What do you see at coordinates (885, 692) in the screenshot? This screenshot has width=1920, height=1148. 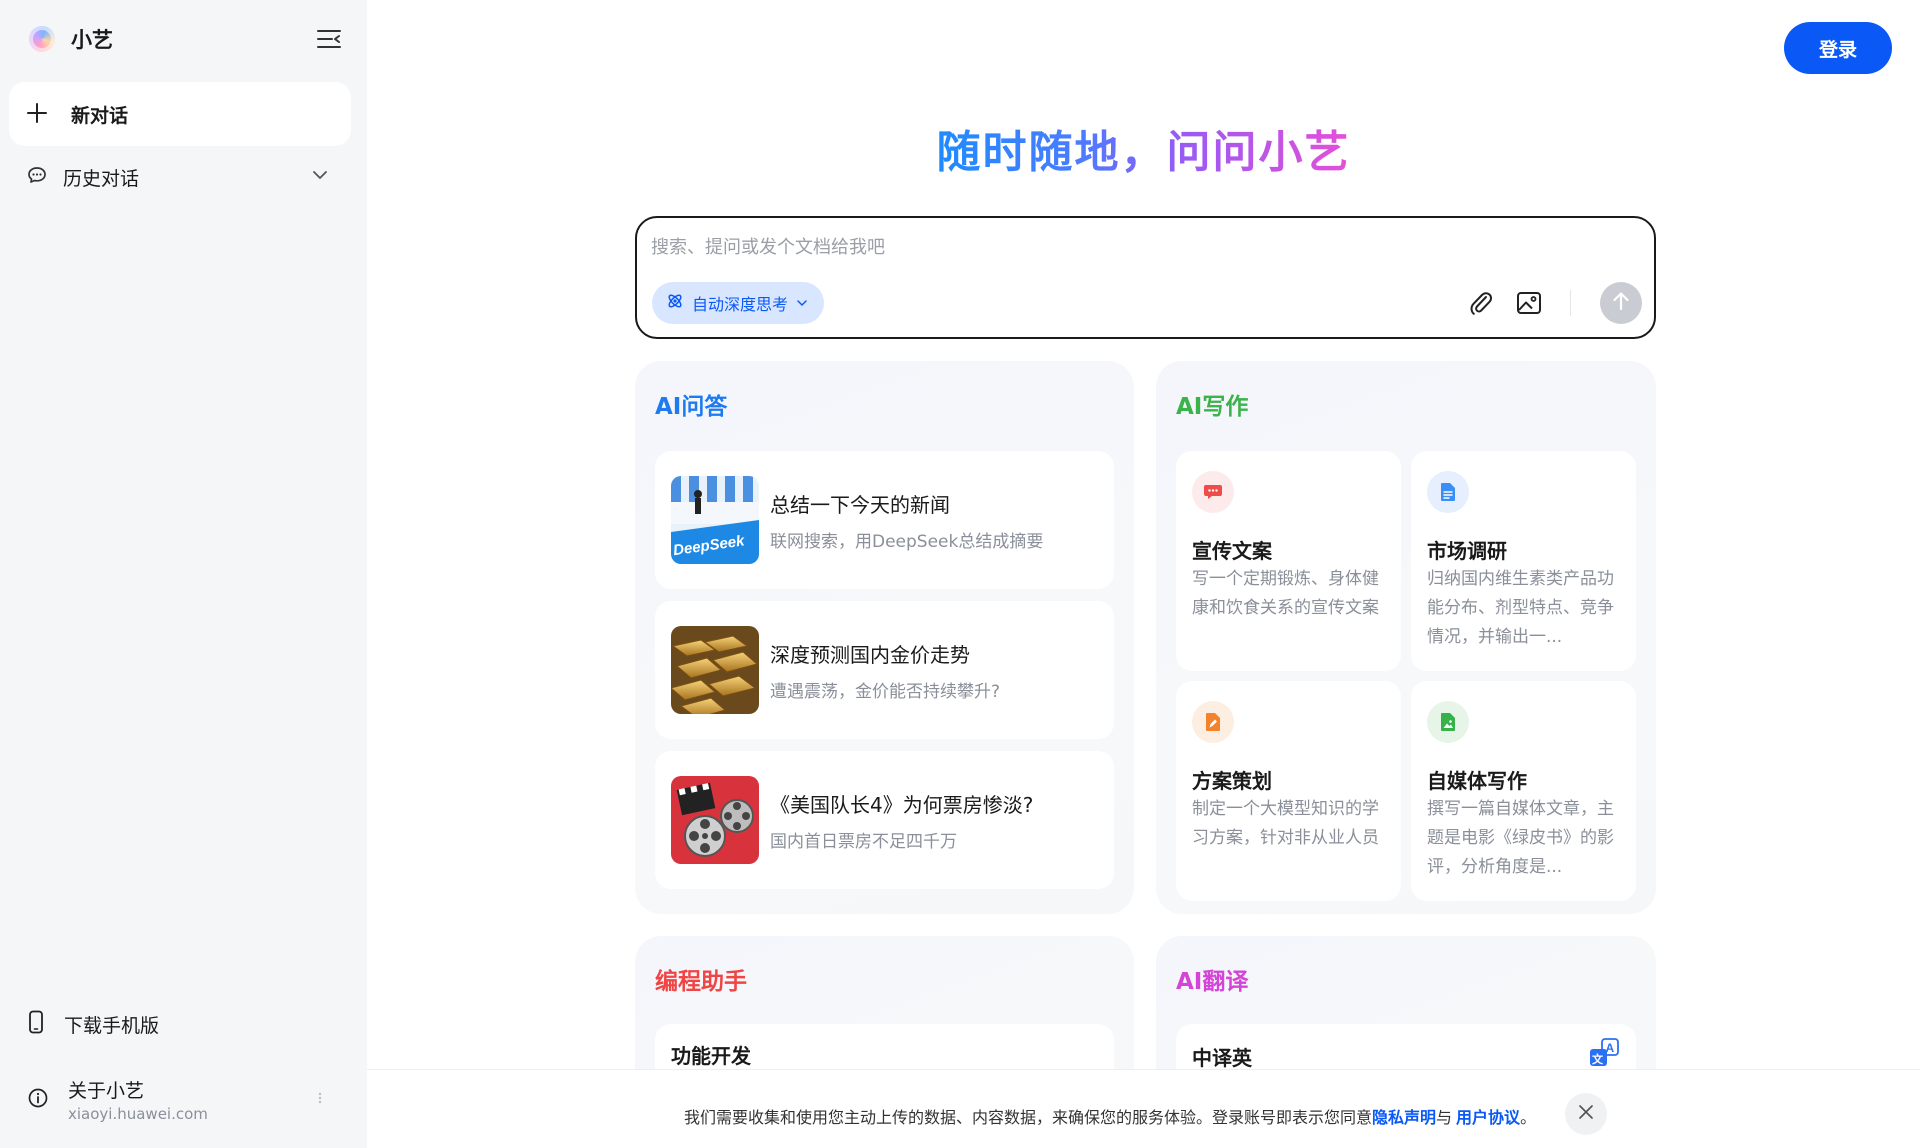 I see `qa-item-subtitle: 遭遇震荡，金价能否持续攀升?` at bounding box center [885, 692].